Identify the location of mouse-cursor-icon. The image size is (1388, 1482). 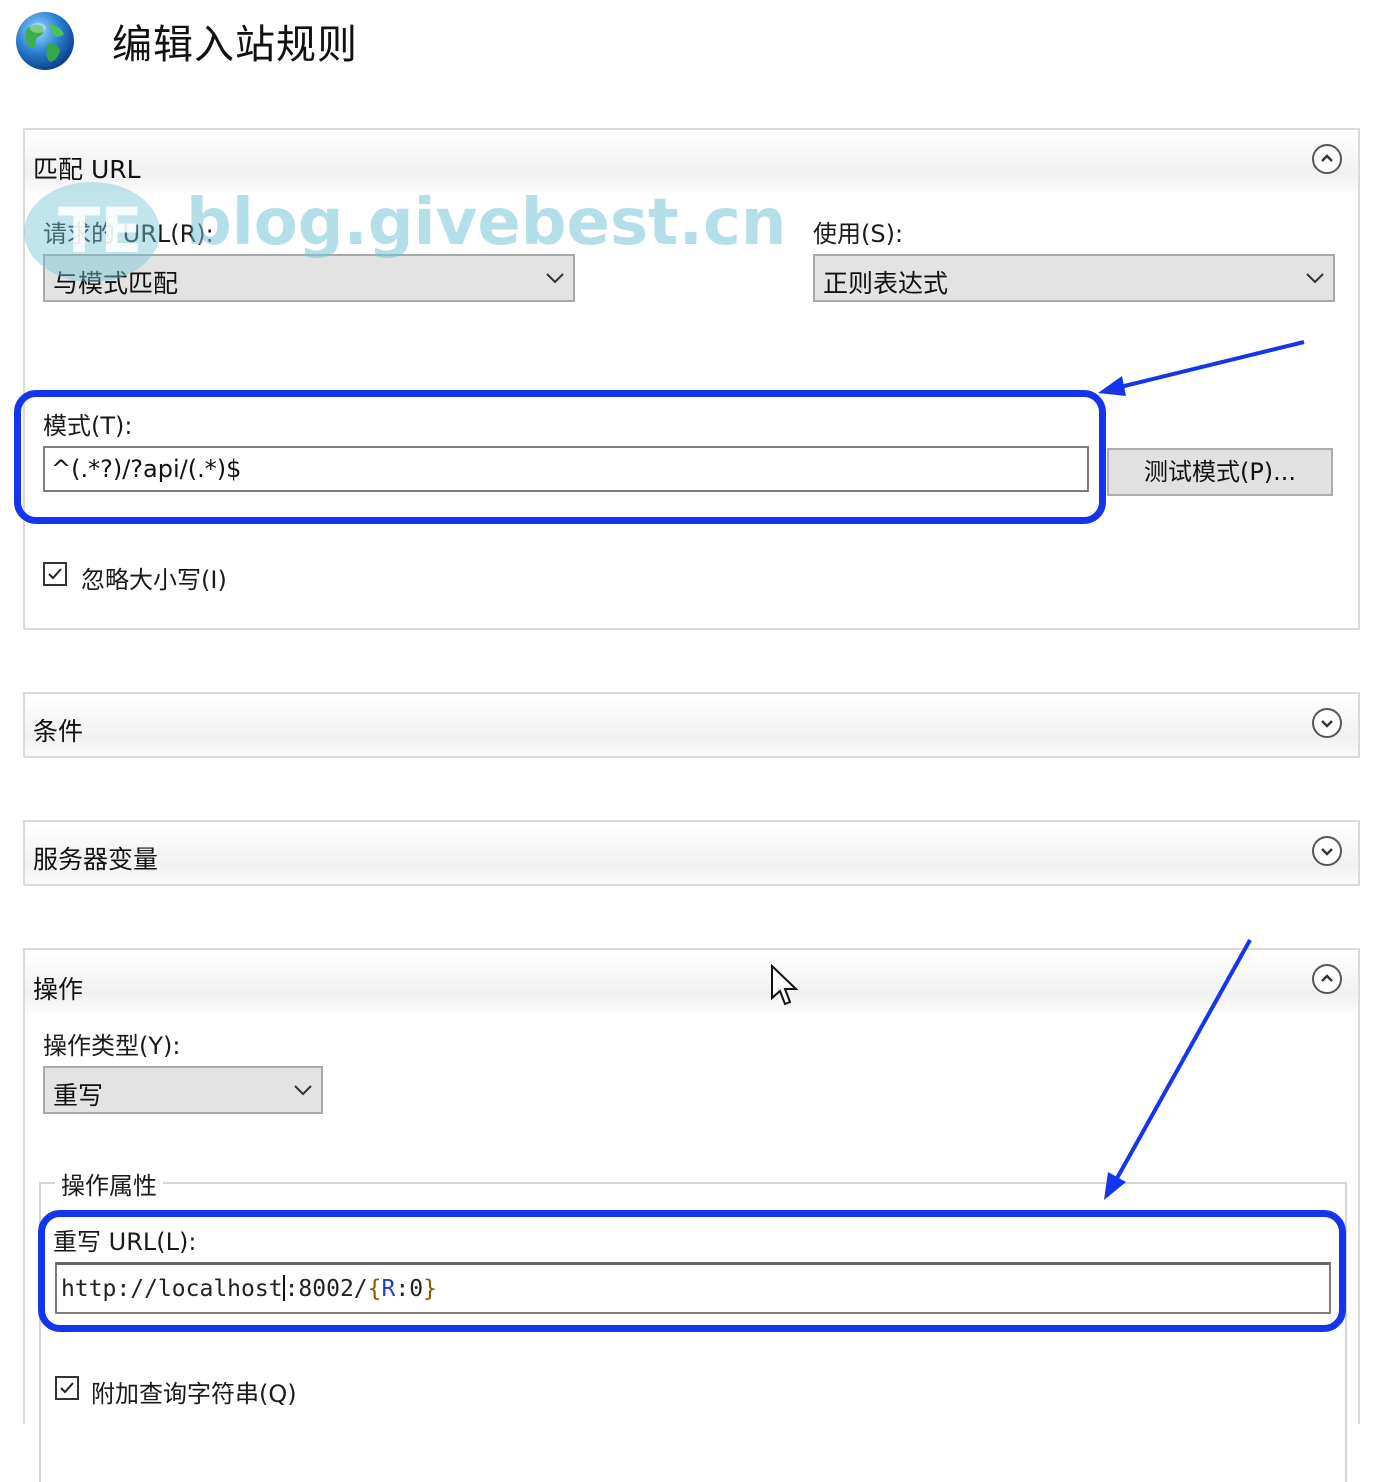
(785, 985).